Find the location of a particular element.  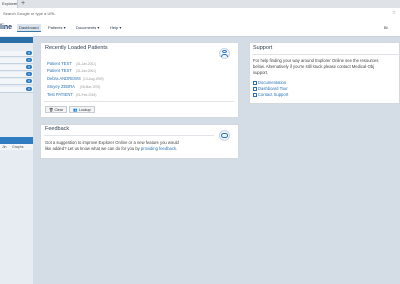

clear-label: Clear is located at coordinates (59, 110).